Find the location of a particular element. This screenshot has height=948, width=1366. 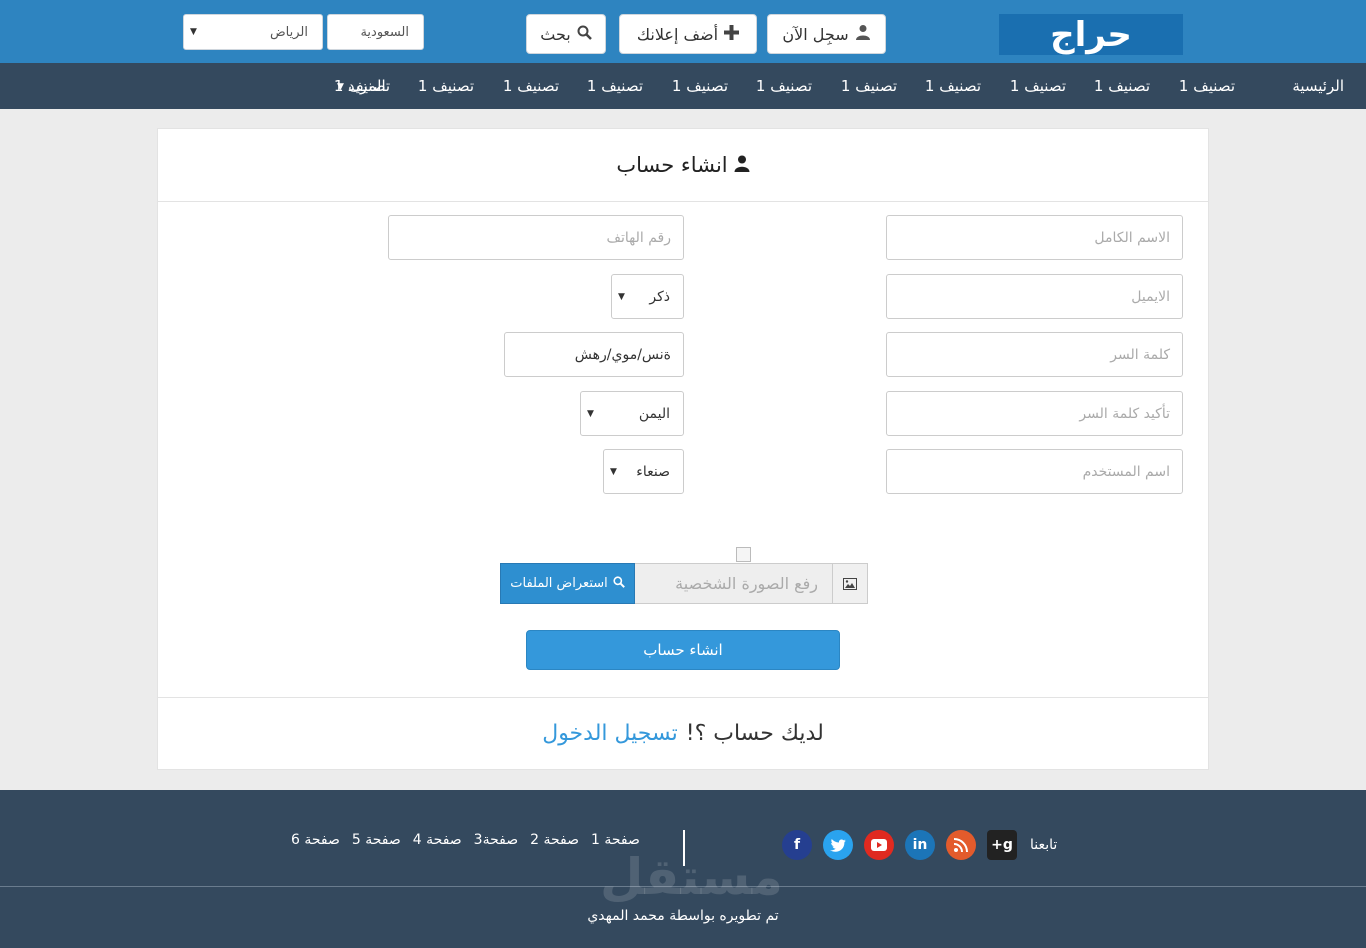

create-account-button: انشاء حساب is located at coordinates (683, 650).